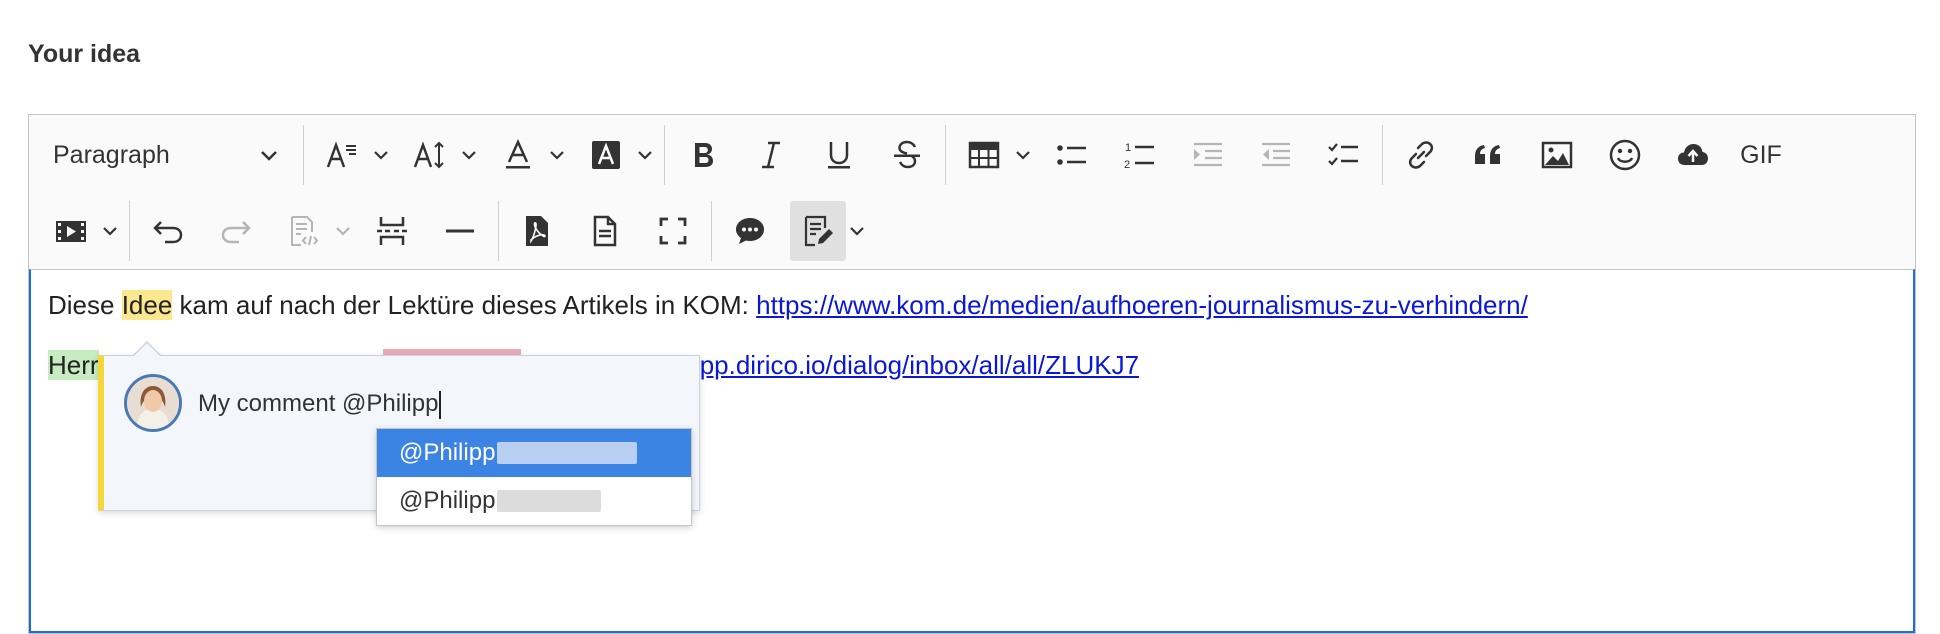 The width and height of the screenshot is (1940, 634). I want to click on strikethrough-icon, so click(907, 154).